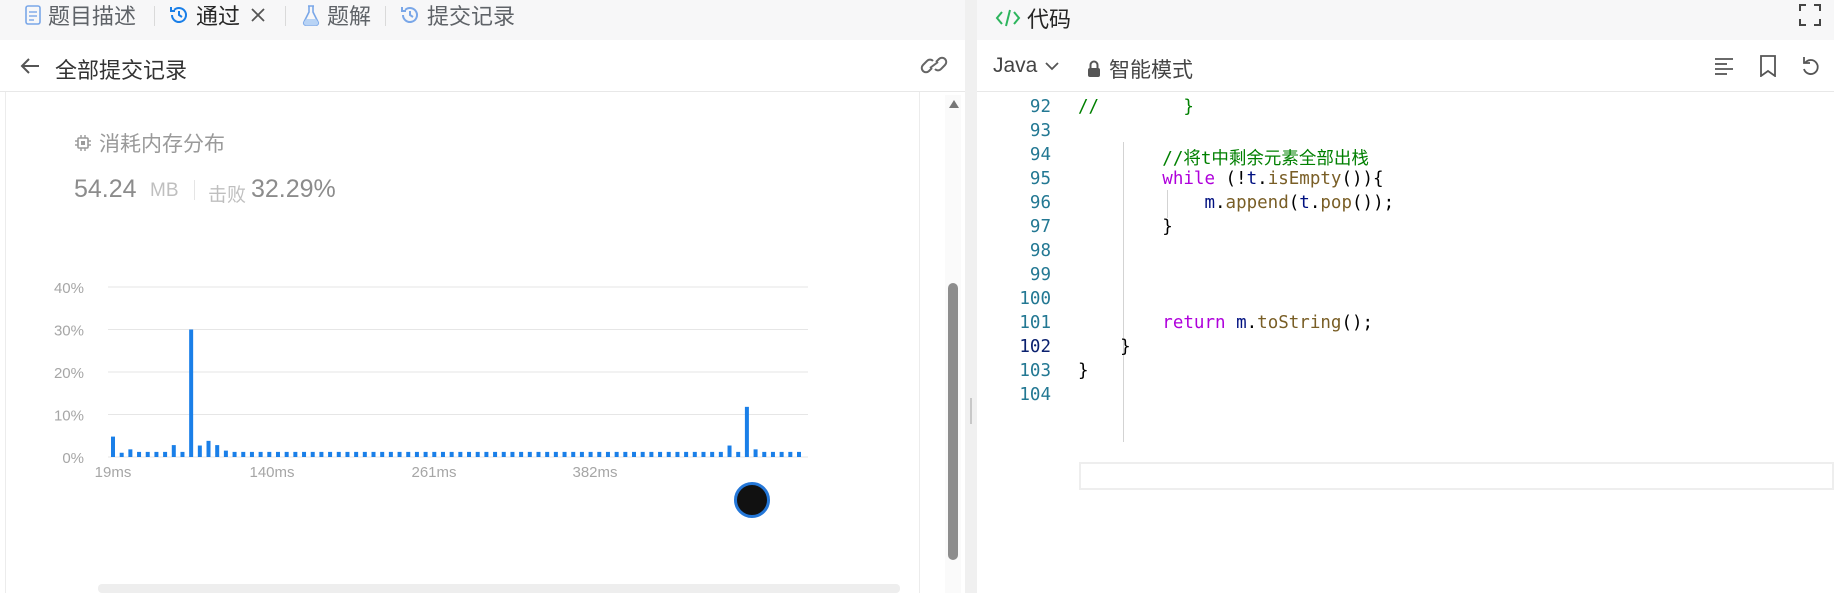  What do you see at coordinates (30, 66) in the screenshot?
I see `arrow-left-icon` at bounding box center [30, 66].